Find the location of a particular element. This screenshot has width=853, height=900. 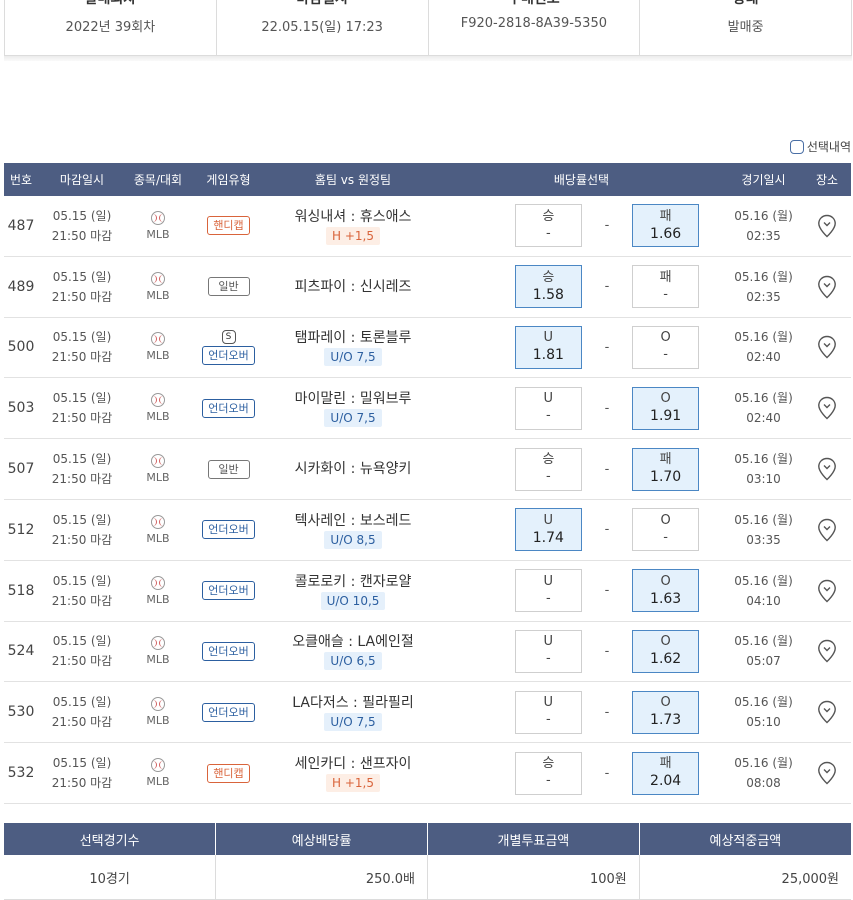

teams-cell: 마이말린 : 밀워브루 U/O 7,5 is located at coordinates (353, 408).